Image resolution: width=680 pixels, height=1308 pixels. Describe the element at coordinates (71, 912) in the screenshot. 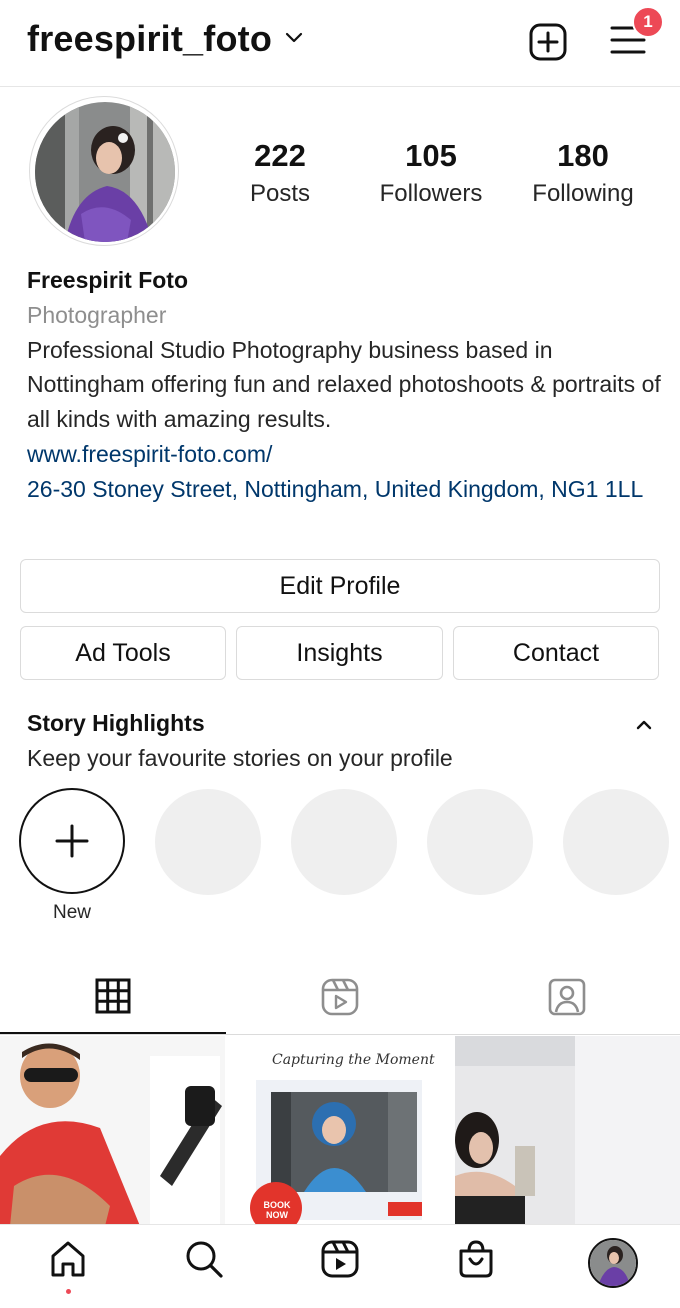

I see `new-highlight-label: New` at that location.